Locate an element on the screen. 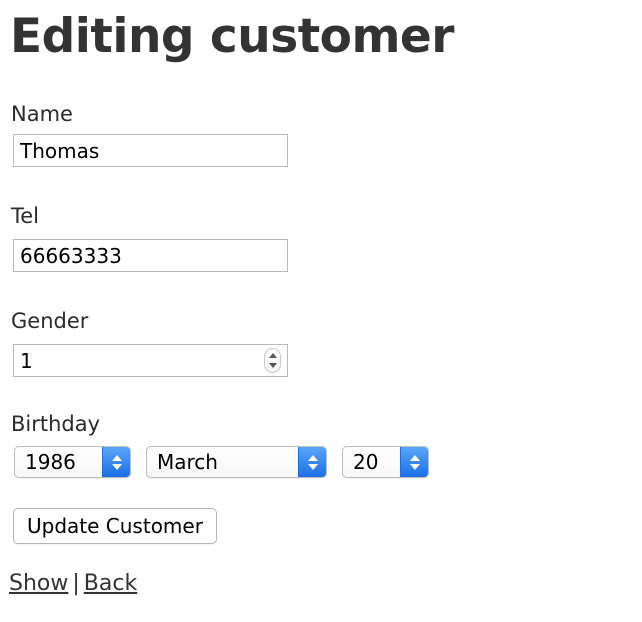 The height and width of the screenshot is (622, 642). name-input is located at coordinates (150, 150).